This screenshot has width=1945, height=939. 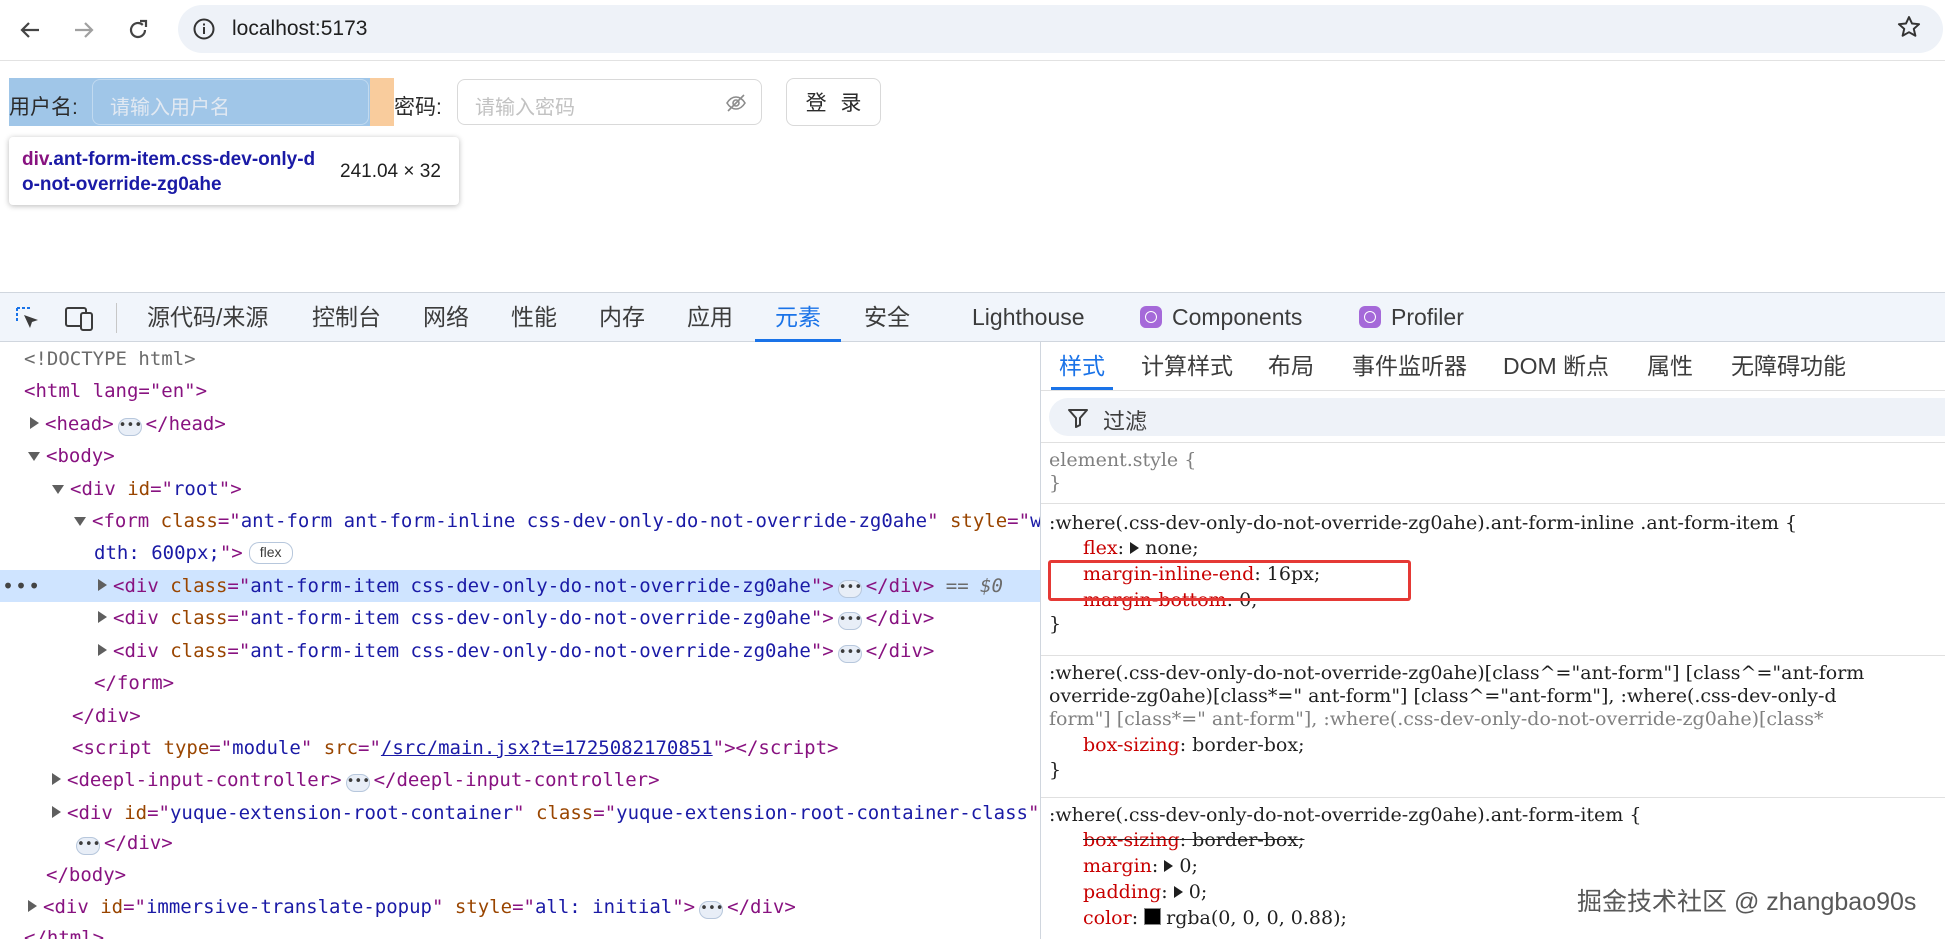 What do you see at coordinates (170, 108) in the screenshot?
I see `username-placeholder: 请输入用户名` at bounding box center [170, 108].